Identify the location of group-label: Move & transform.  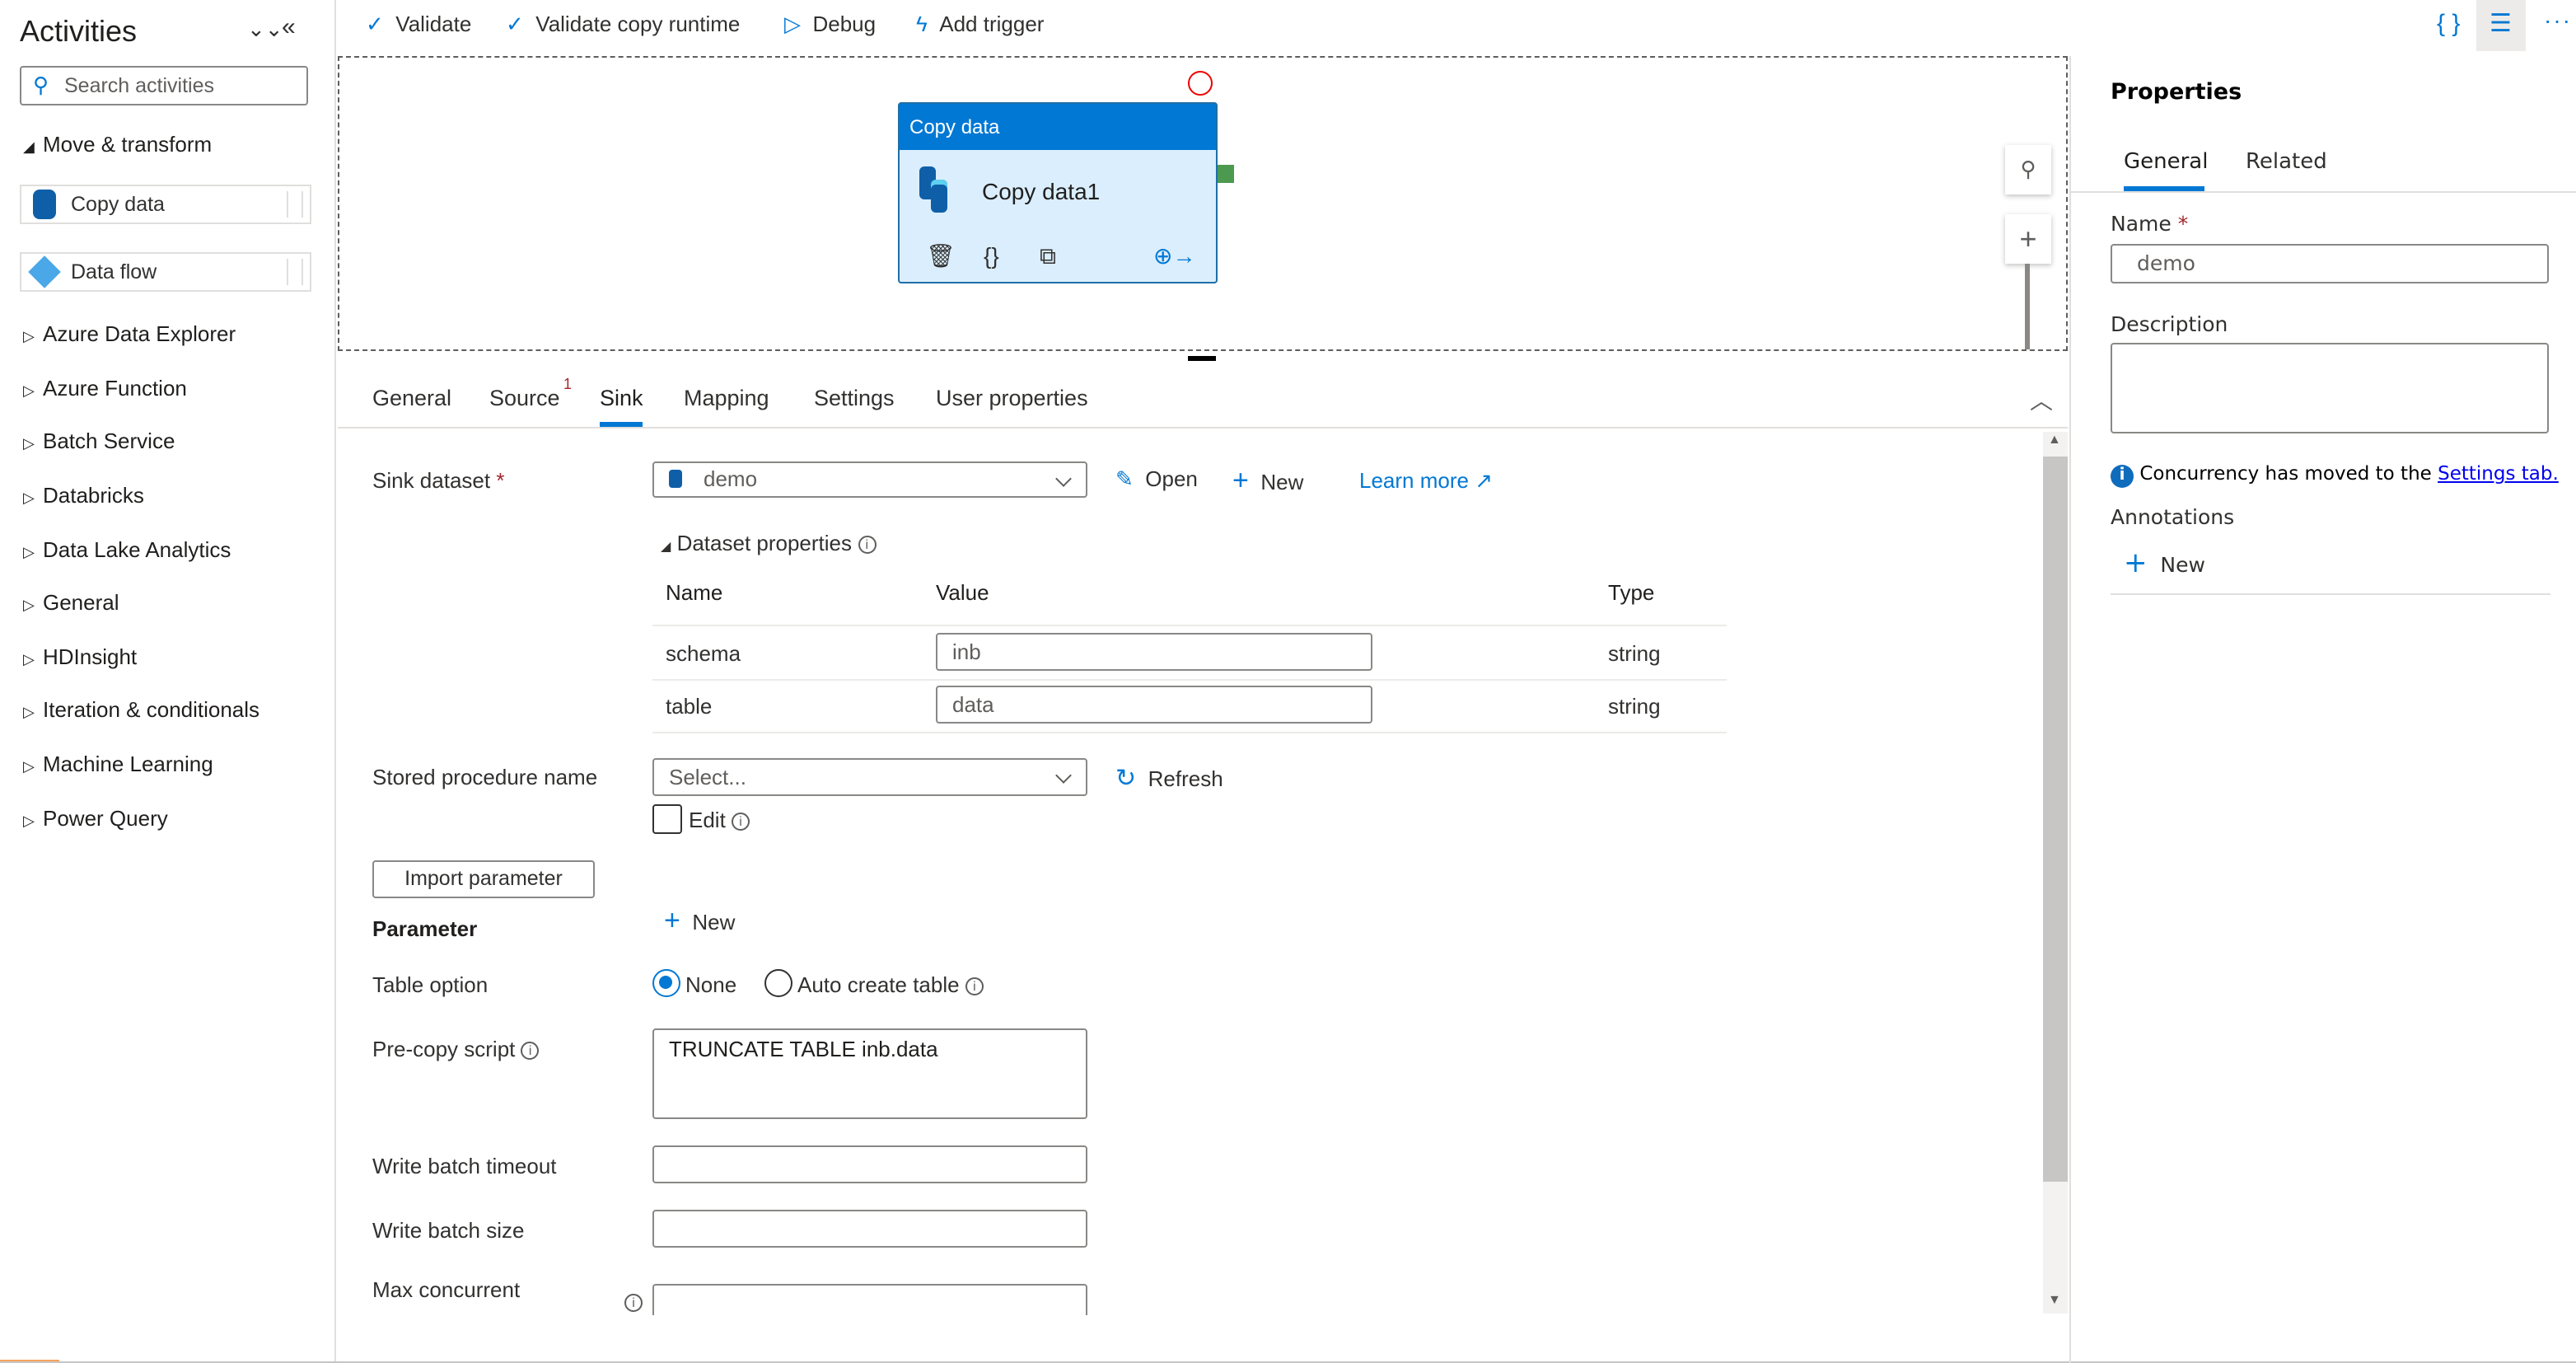
(128, 144).